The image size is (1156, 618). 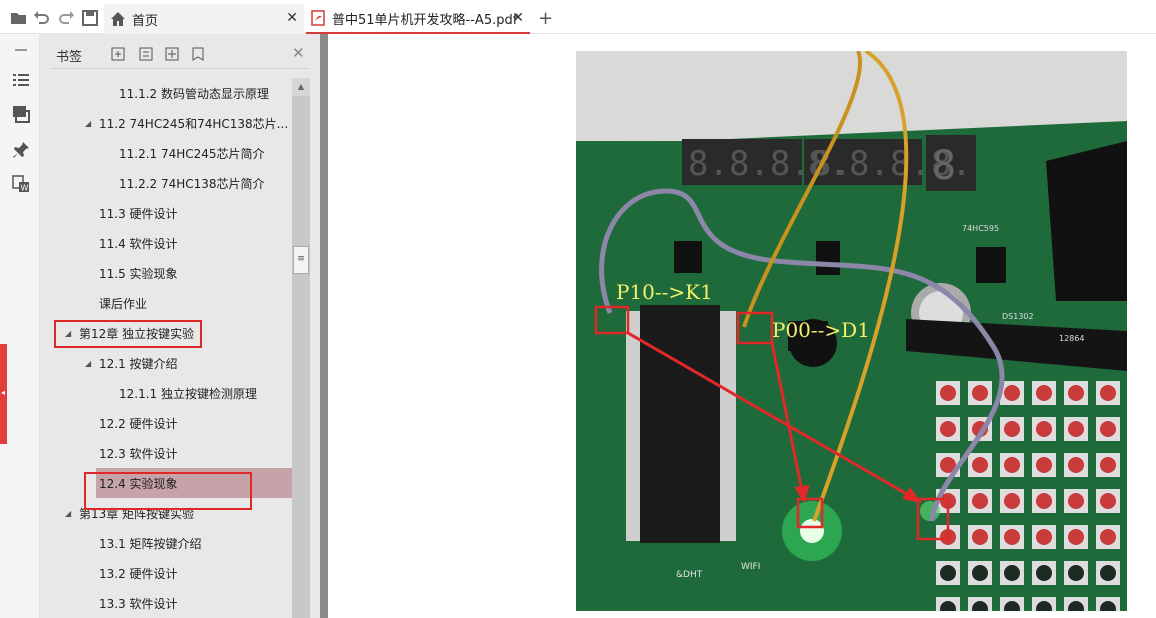 I want to click on bookmark-label: 13.2 硬件设计, so click(x=138, y=573).